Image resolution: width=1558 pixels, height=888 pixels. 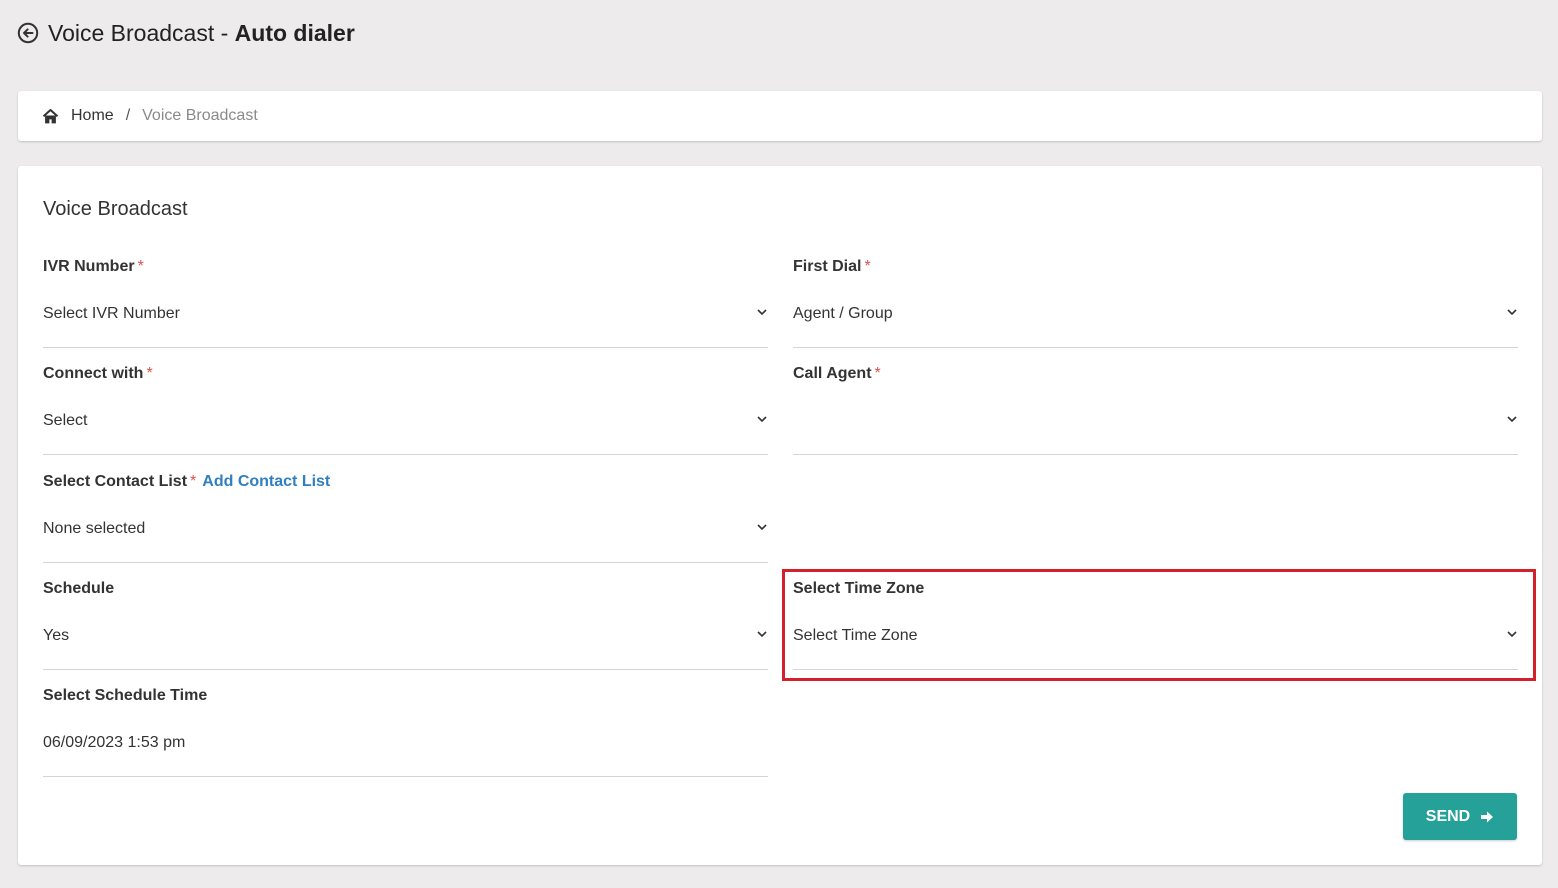 What do you see at coordinates (405, 646) in the screenshot?
I see `schedule-select: Yes` at bounding box center [405, 646].